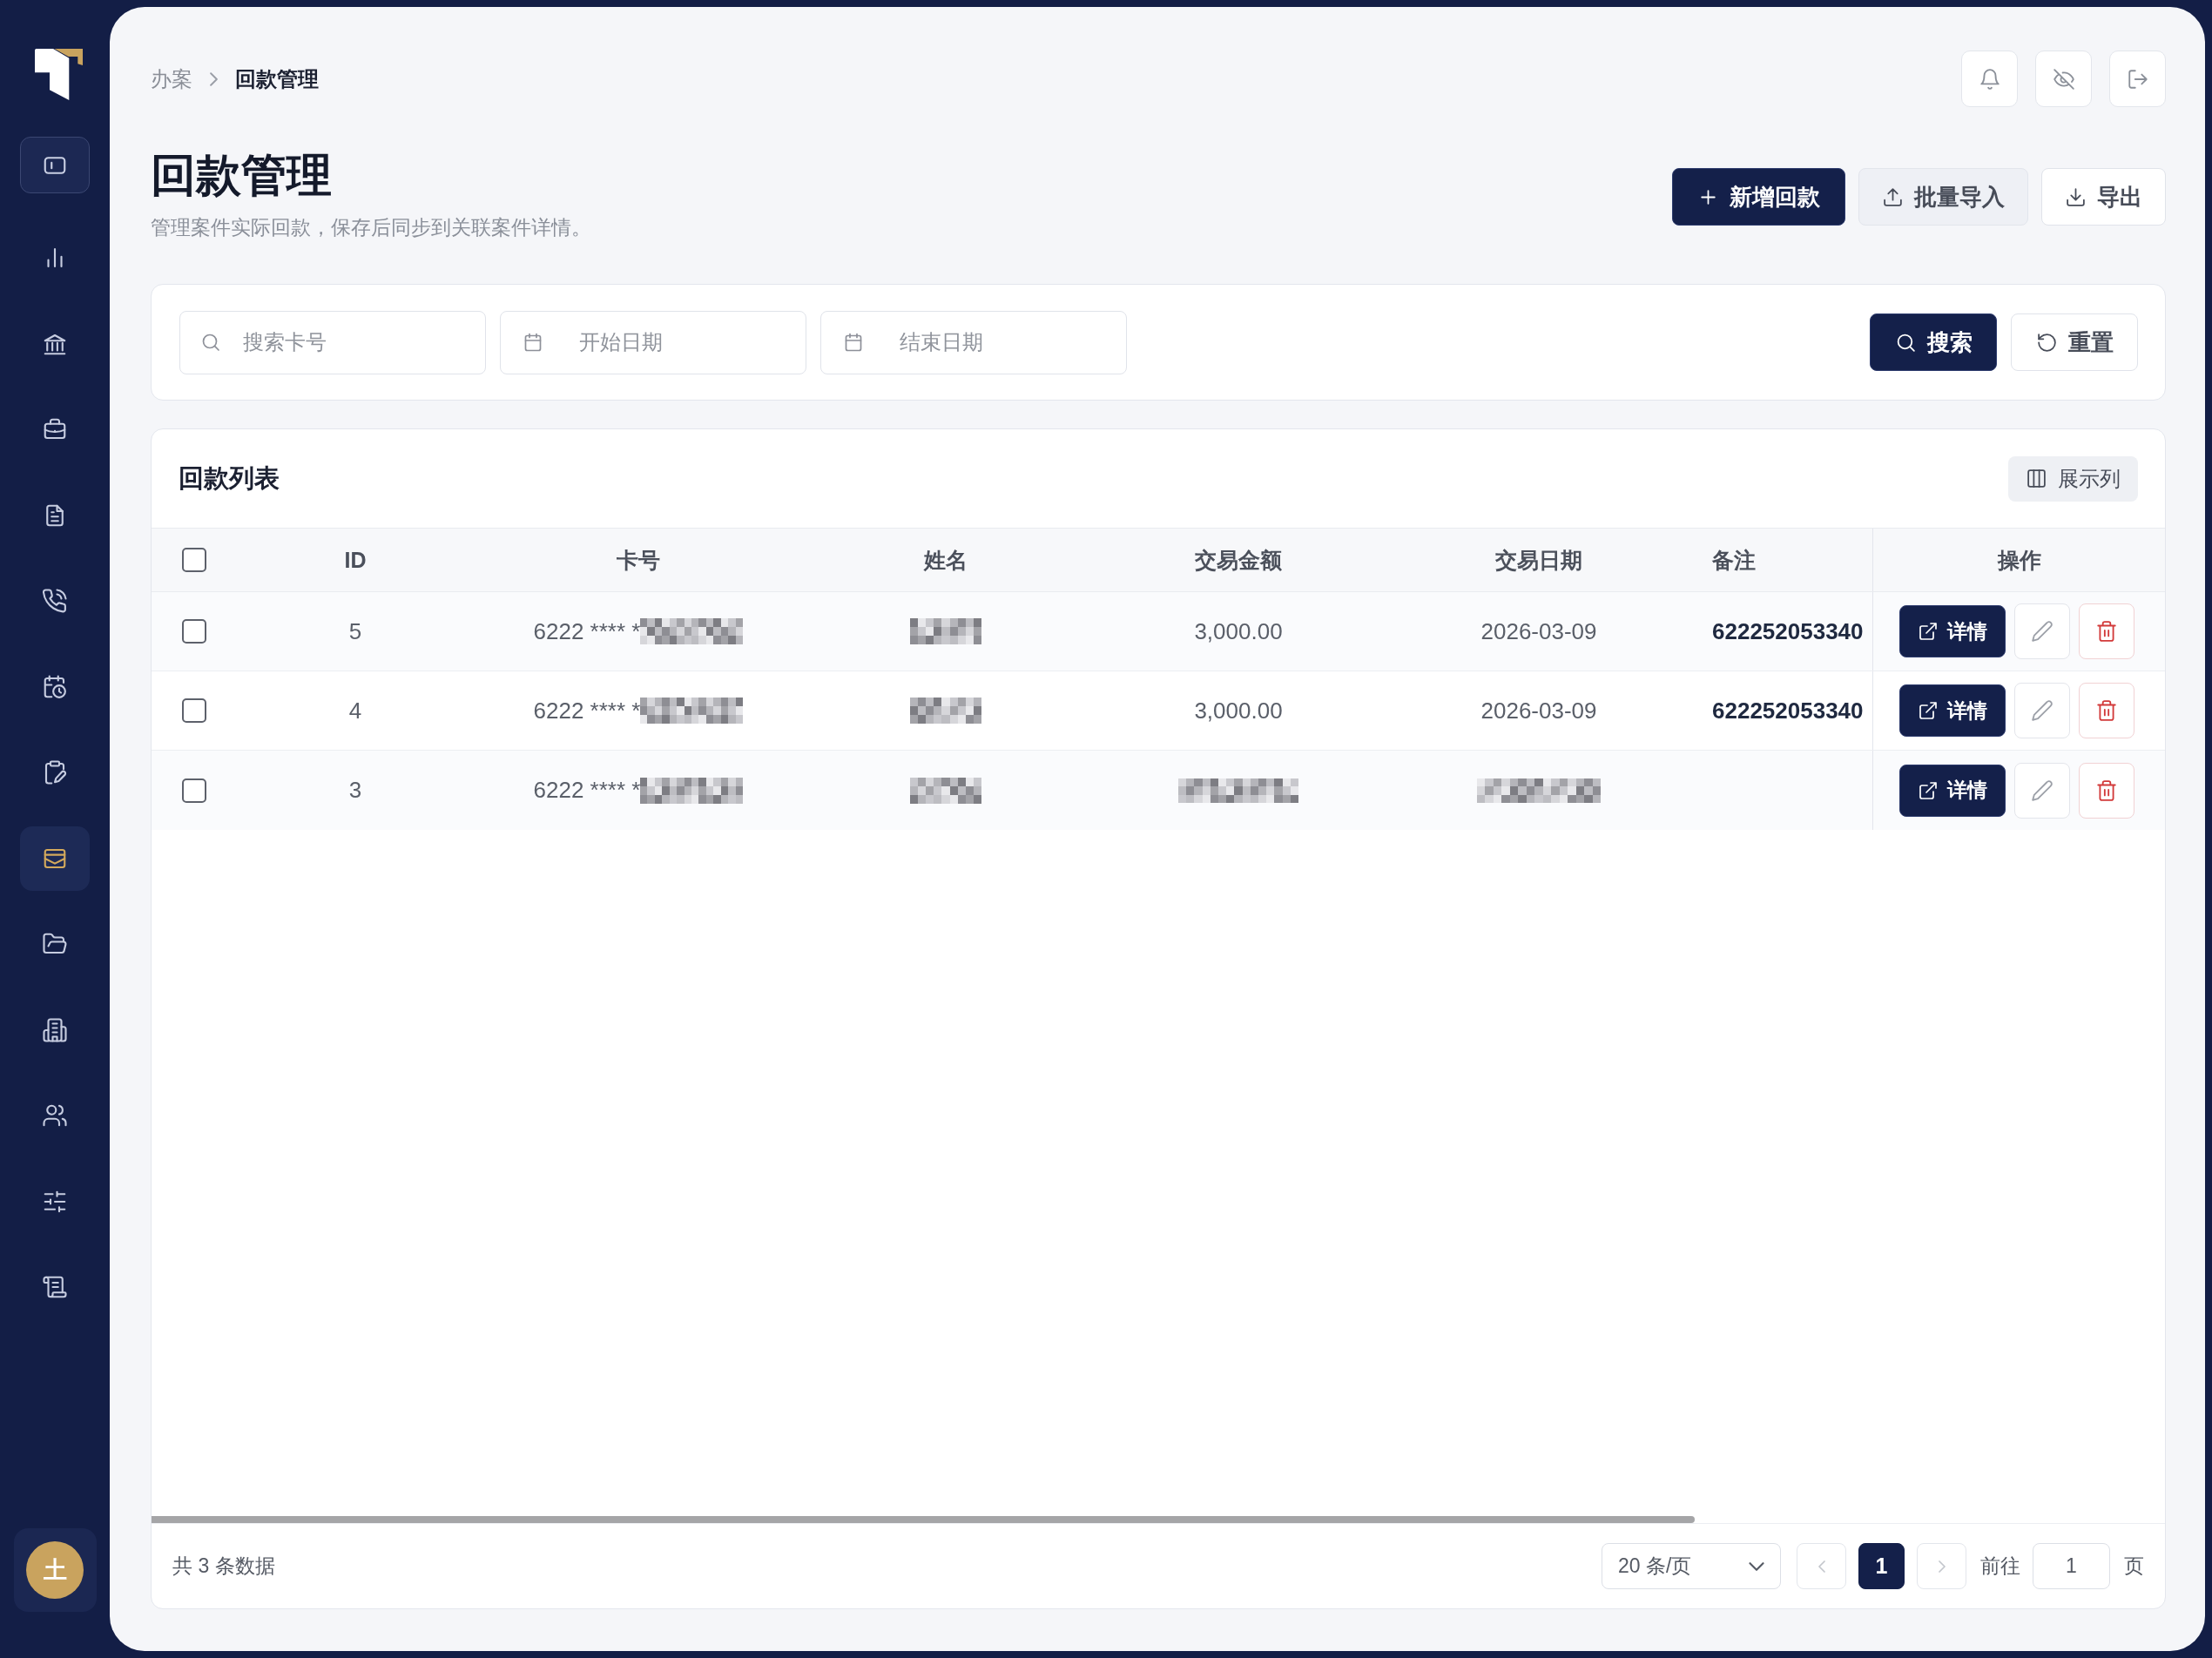 This screenshot has height=1658, width=2212. Describe the element at coordinates (1821, 1567) in the screenshot. I see `chevron-left-icon` at that location.